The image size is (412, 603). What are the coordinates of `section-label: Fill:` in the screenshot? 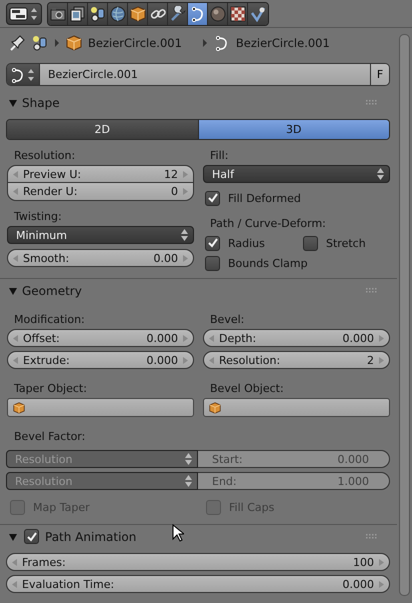 It's located at (219, 156).